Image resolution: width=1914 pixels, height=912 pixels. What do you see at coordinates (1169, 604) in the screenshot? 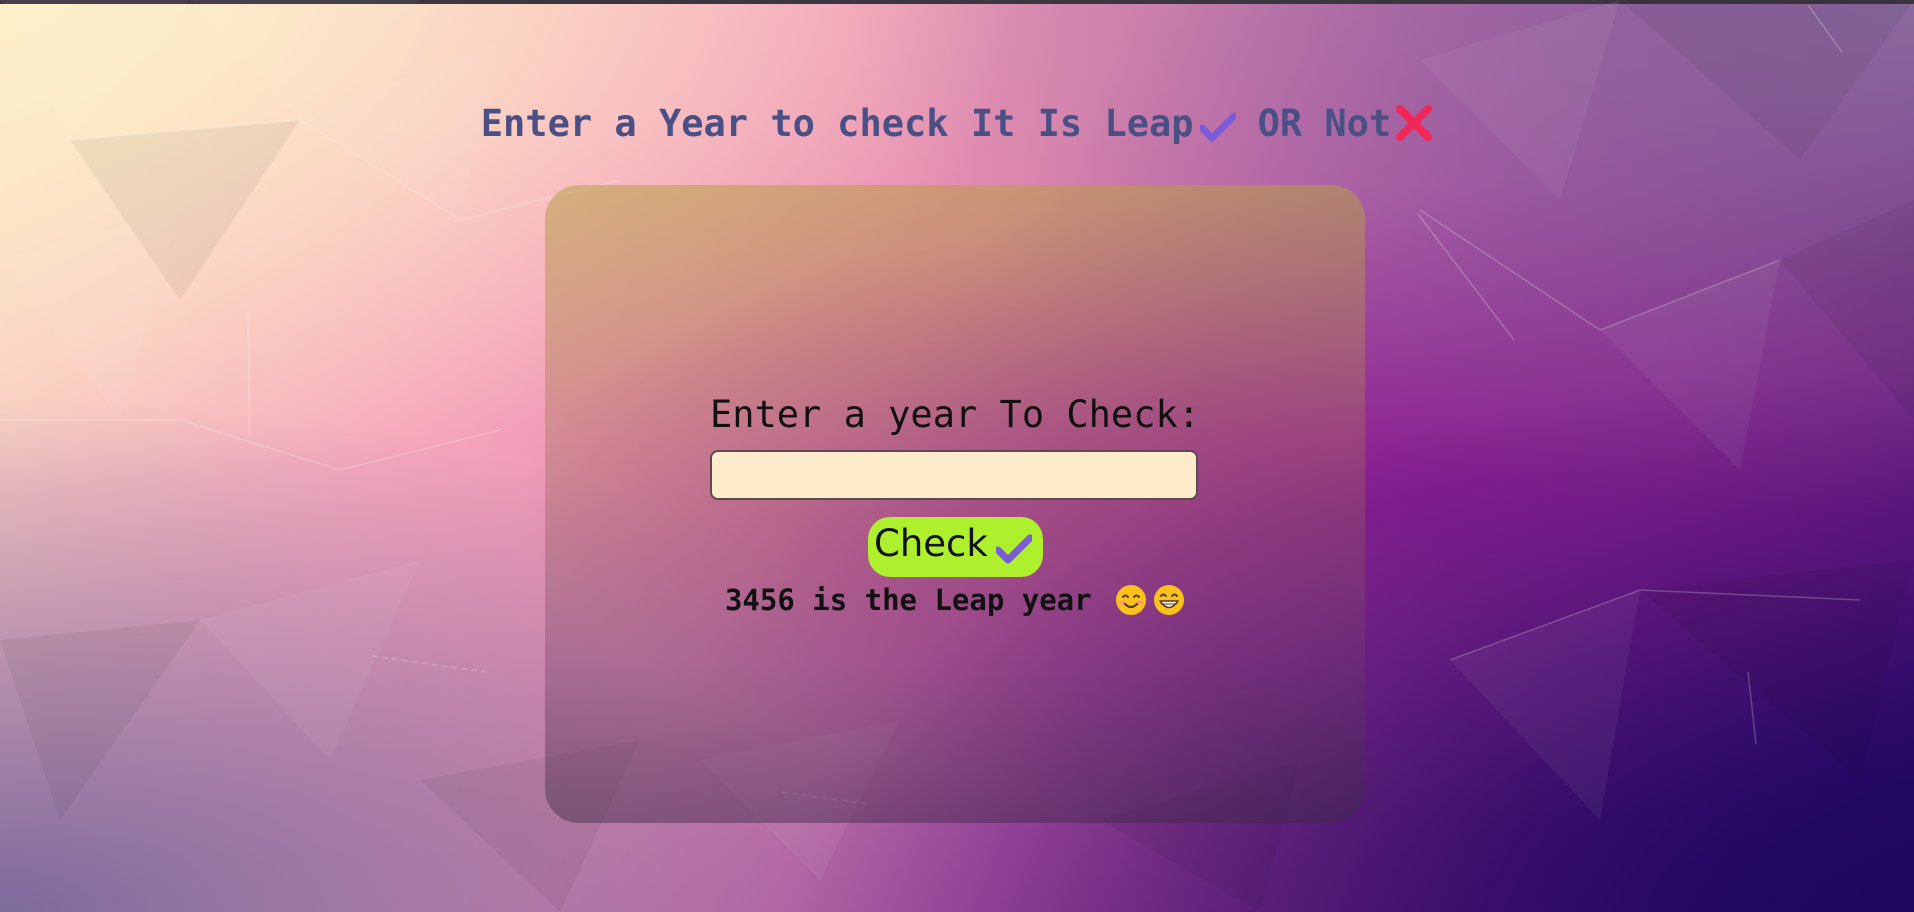
I see `grinning-face-icon` at bounding box center [1169, 604].